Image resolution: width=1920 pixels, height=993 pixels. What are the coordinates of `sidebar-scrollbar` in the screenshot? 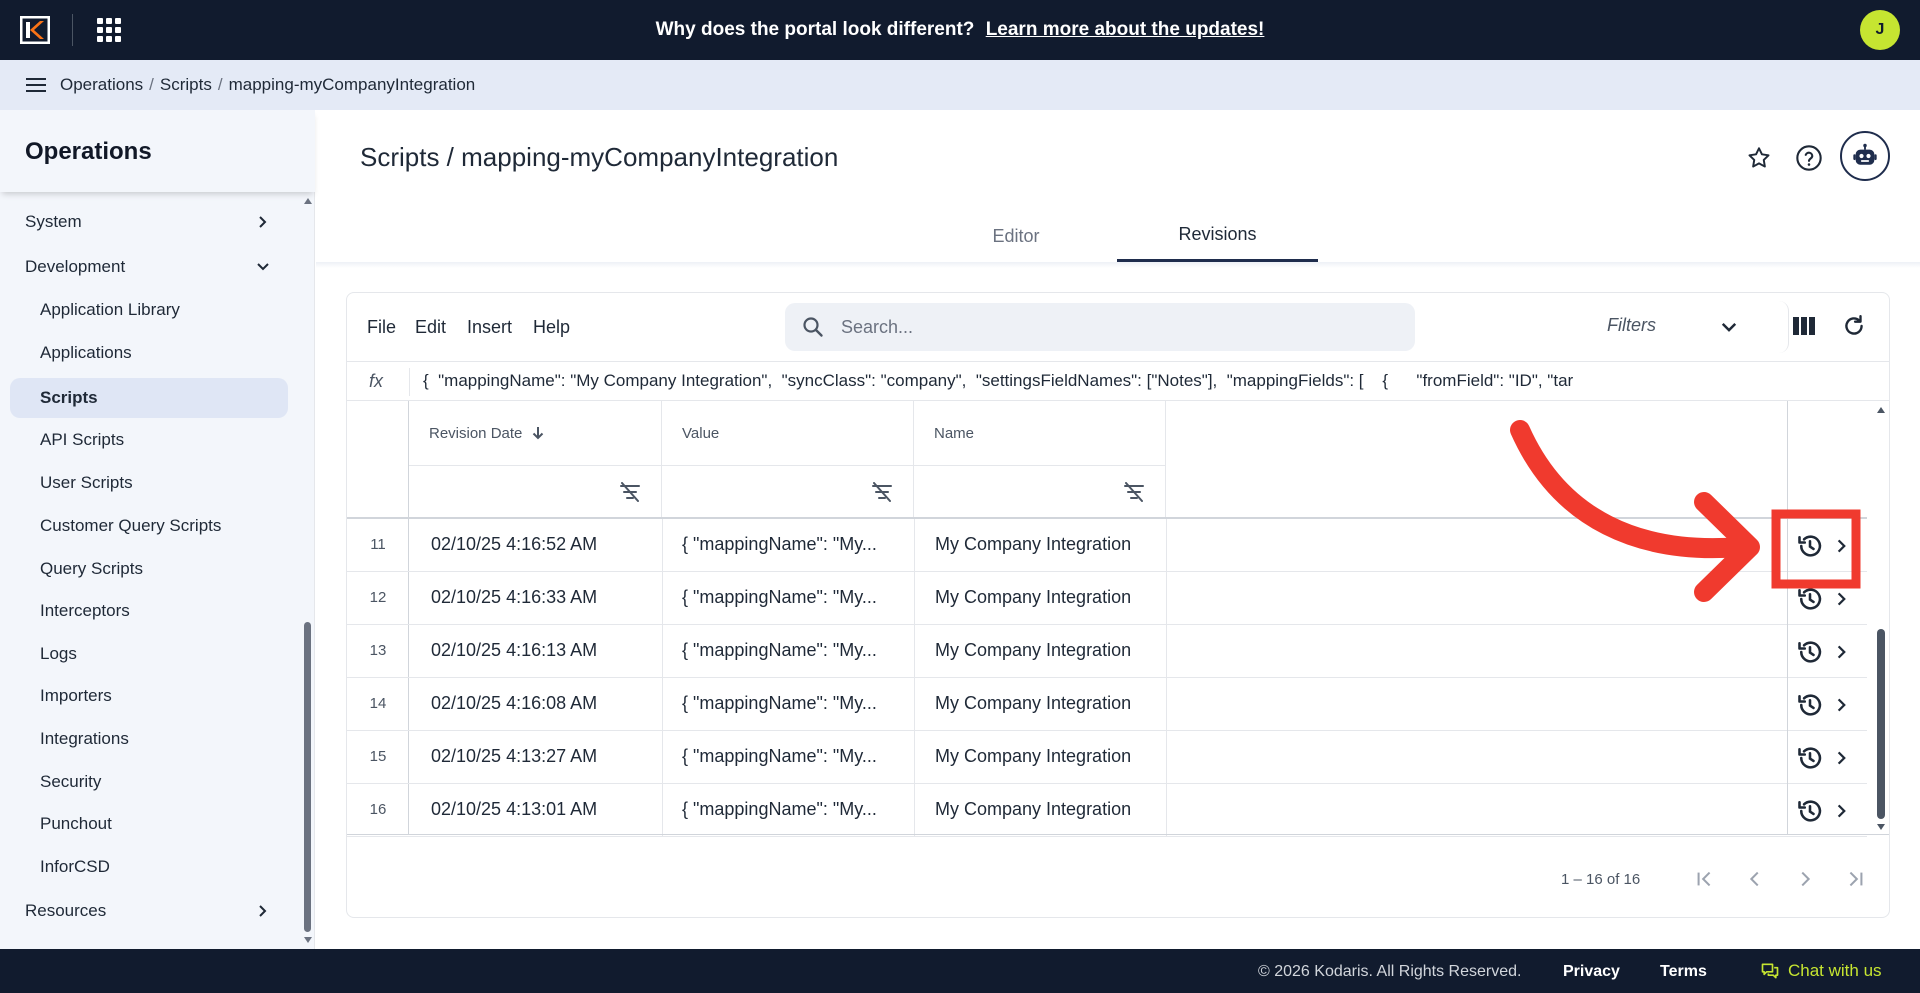 It's located at (307, 570).